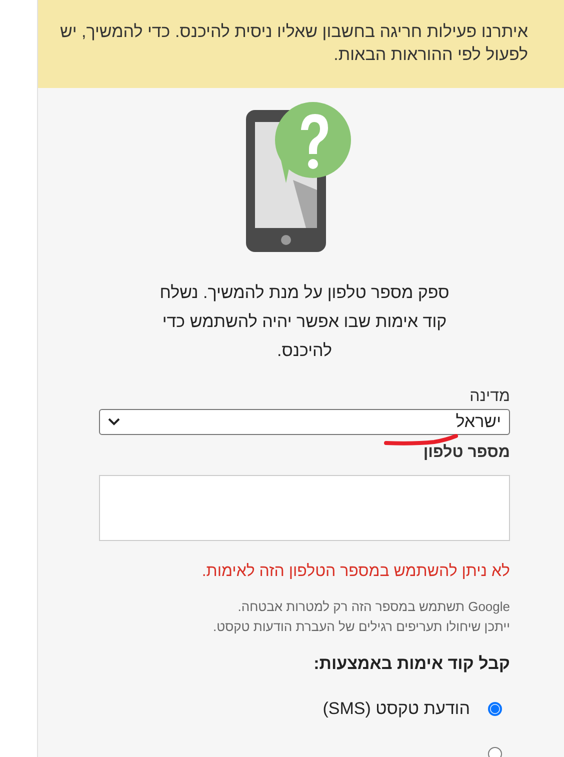  Describe the element at coordinates (396, 709) in the screenshot. I see `option-label: הודעת טקסט (SMS)` at that location.